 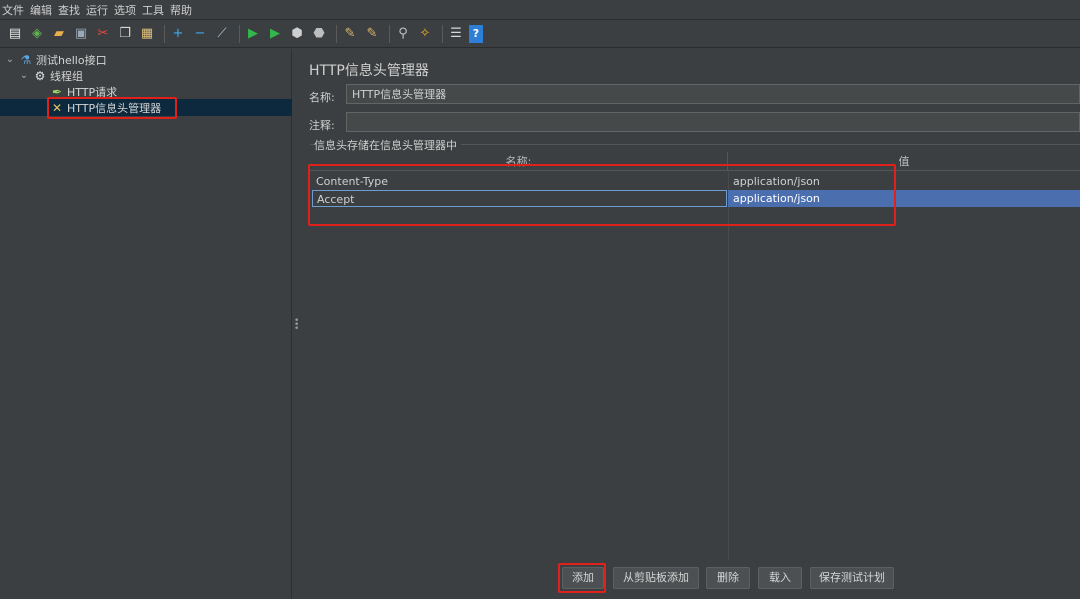 I want to click on name-field, so click(x=713, y=94).